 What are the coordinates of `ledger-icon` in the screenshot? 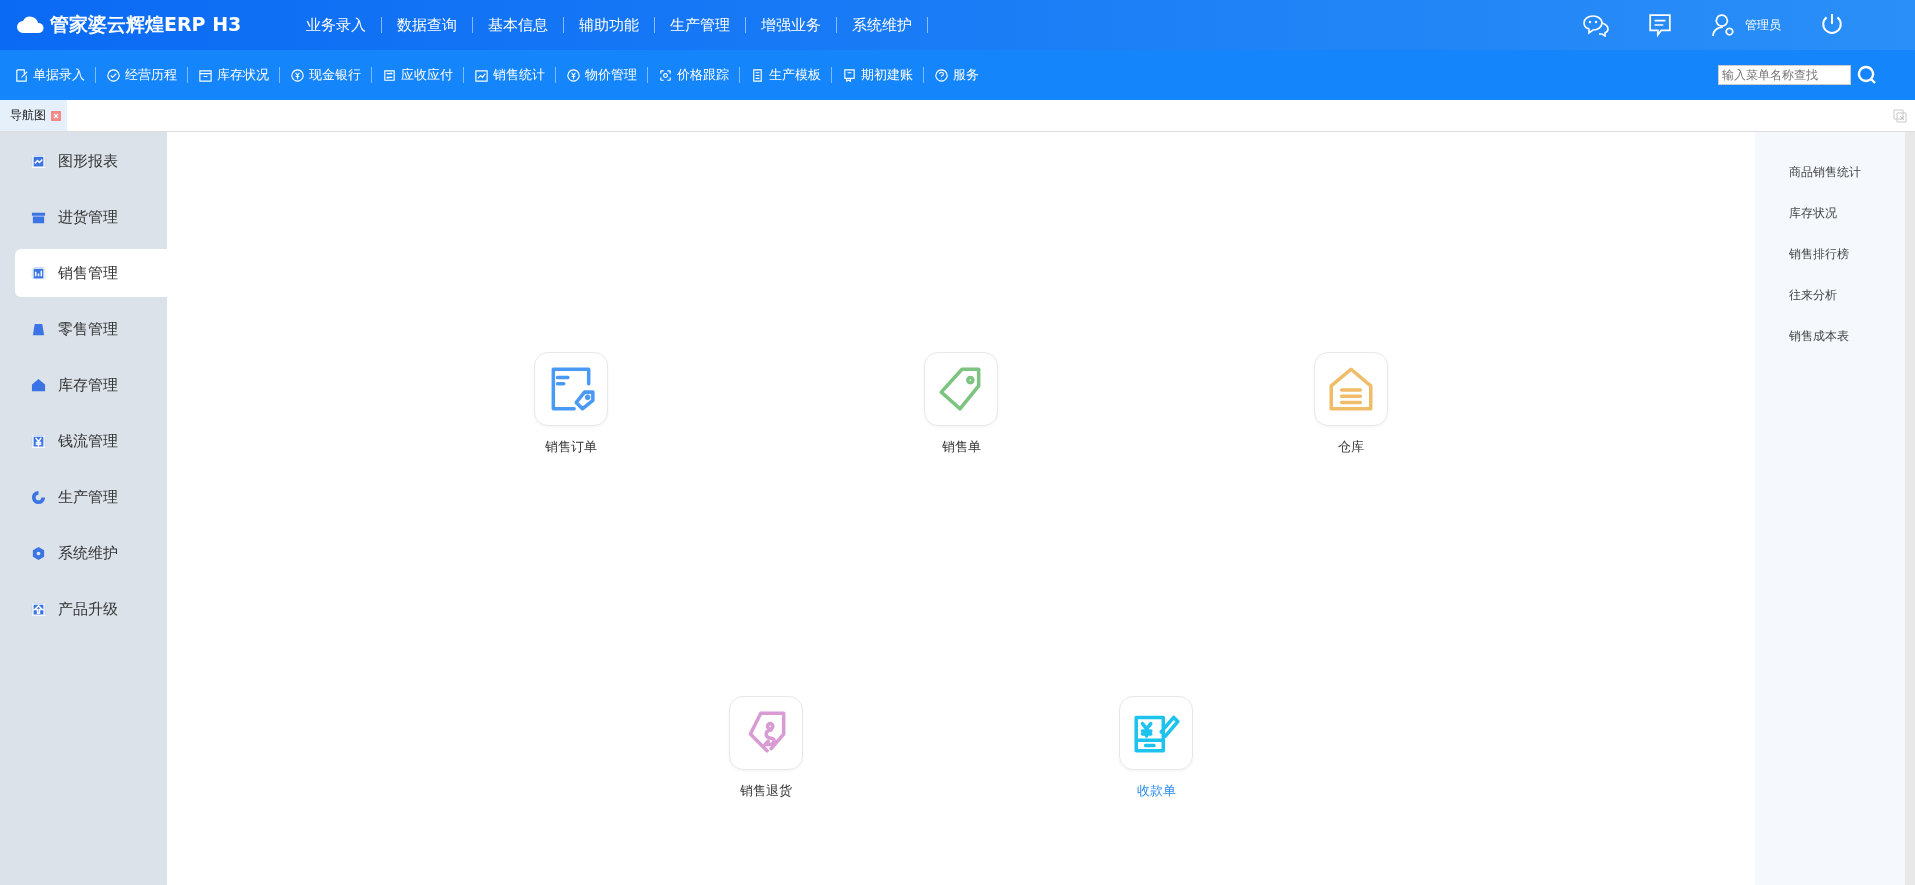 It's located at (849, 75).